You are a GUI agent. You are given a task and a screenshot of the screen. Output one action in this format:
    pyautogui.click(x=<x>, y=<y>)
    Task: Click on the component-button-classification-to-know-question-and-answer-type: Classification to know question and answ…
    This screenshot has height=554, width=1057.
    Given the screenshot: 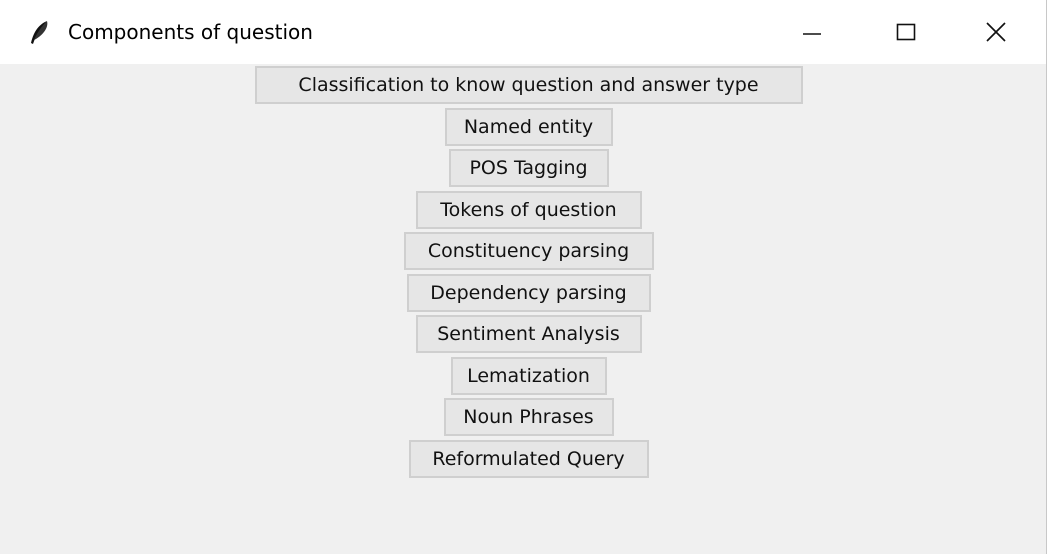 What is the action you would take?
    pyautogui.click(x=528, y=85)
    